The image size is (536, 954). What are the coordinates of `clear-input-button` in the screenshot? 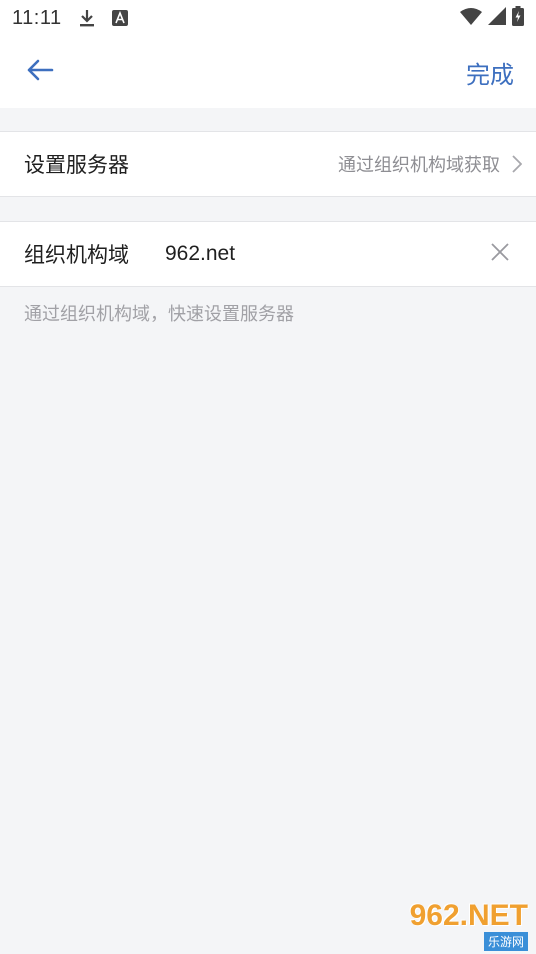 It's located at (500, 254).